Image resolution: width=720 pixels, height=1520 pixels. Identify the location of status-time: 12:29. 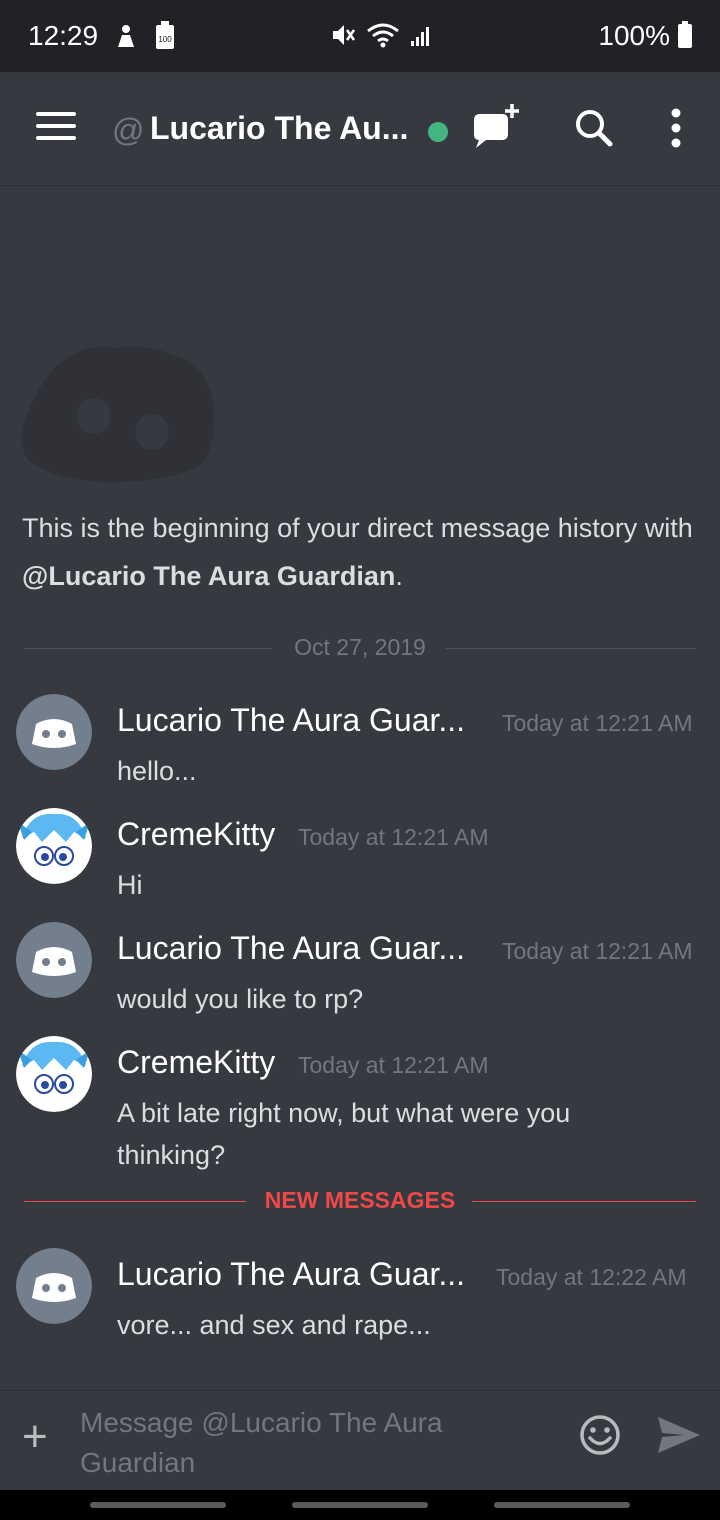
(63, 35).